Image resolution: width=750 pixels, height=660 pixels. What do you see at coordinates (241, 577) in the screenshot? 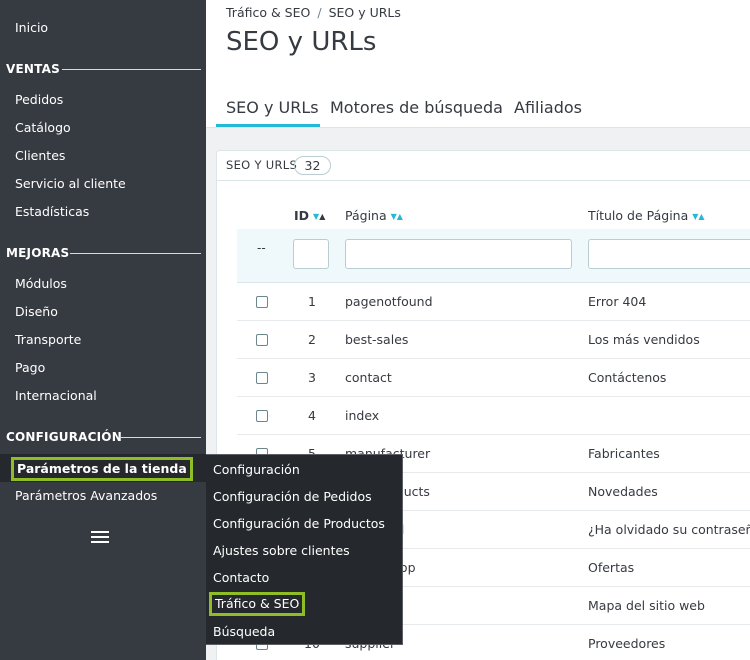
I see `submenu-item-contacto: Contacto` at bounding box center [241, 577].